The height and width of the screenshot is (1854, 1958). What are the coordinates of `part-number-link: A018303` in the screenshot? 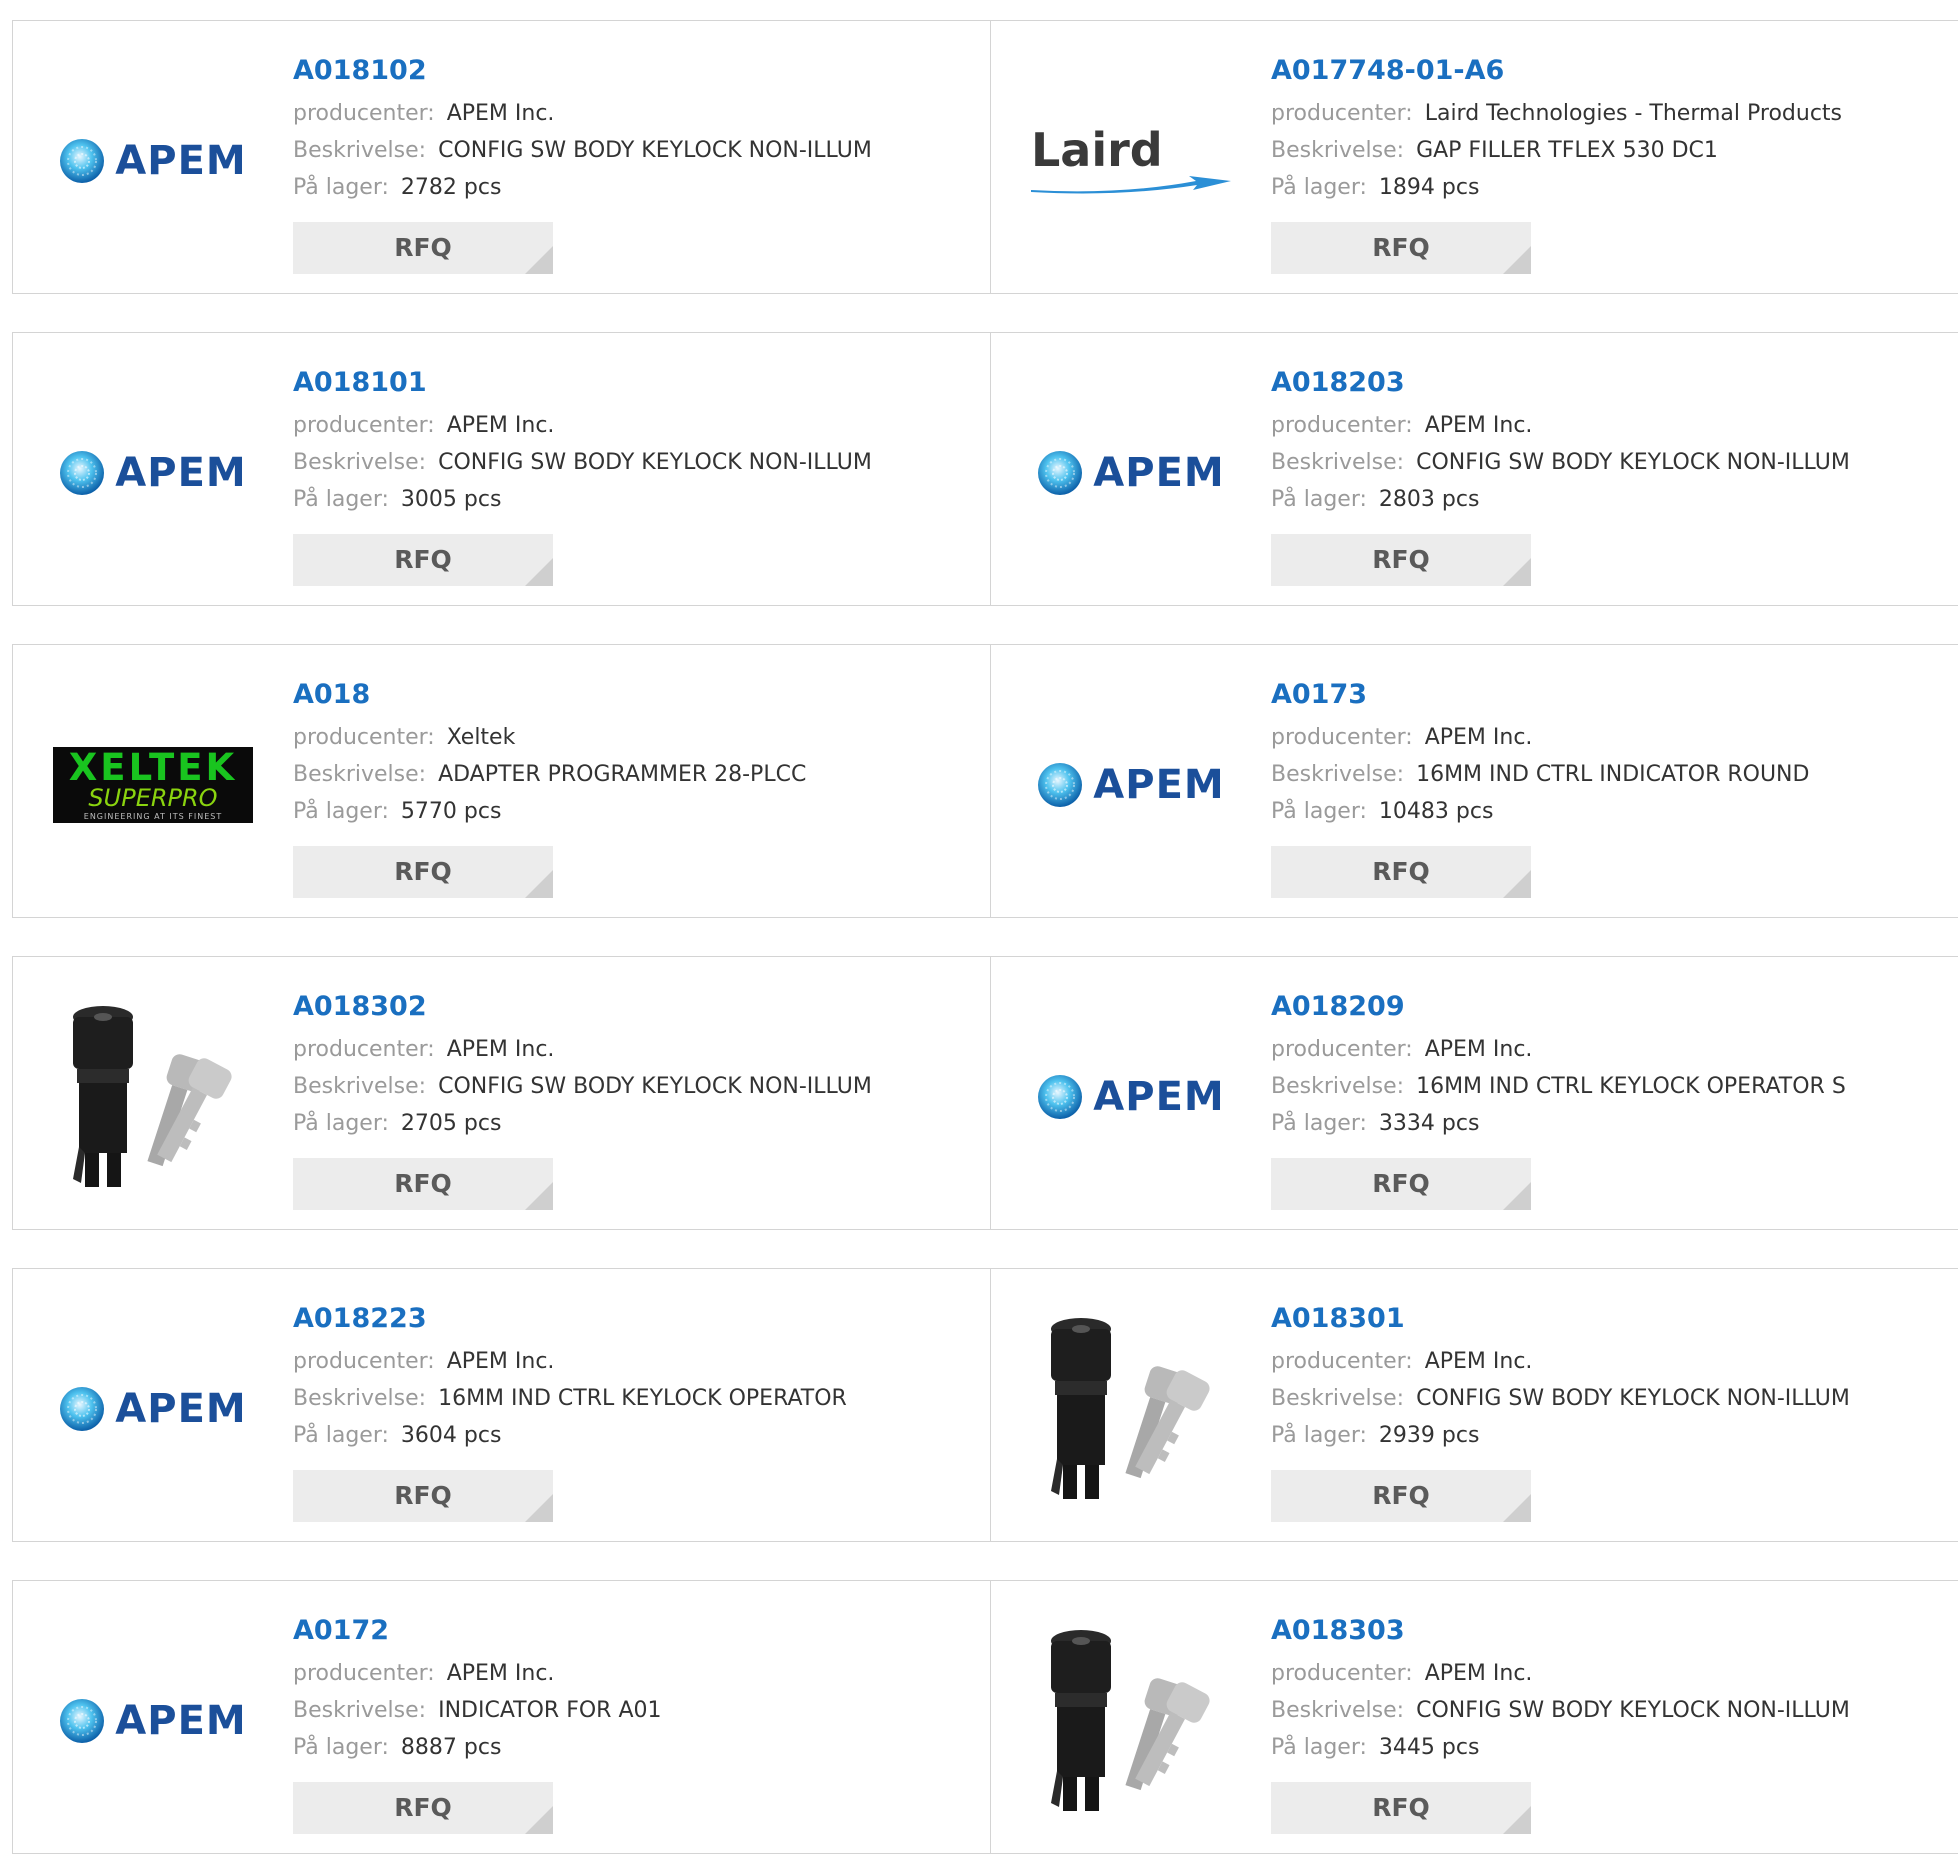 It's located at (1560, 1631).